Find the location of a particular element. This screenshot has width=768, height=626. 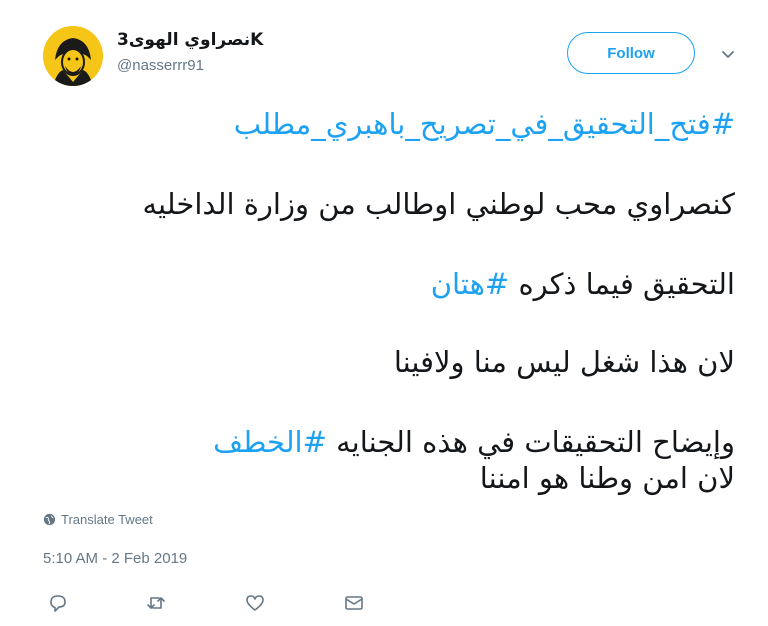

tweet-text-line-6: لان امن وطنا هو امننا is located at coordinates (607, 478).